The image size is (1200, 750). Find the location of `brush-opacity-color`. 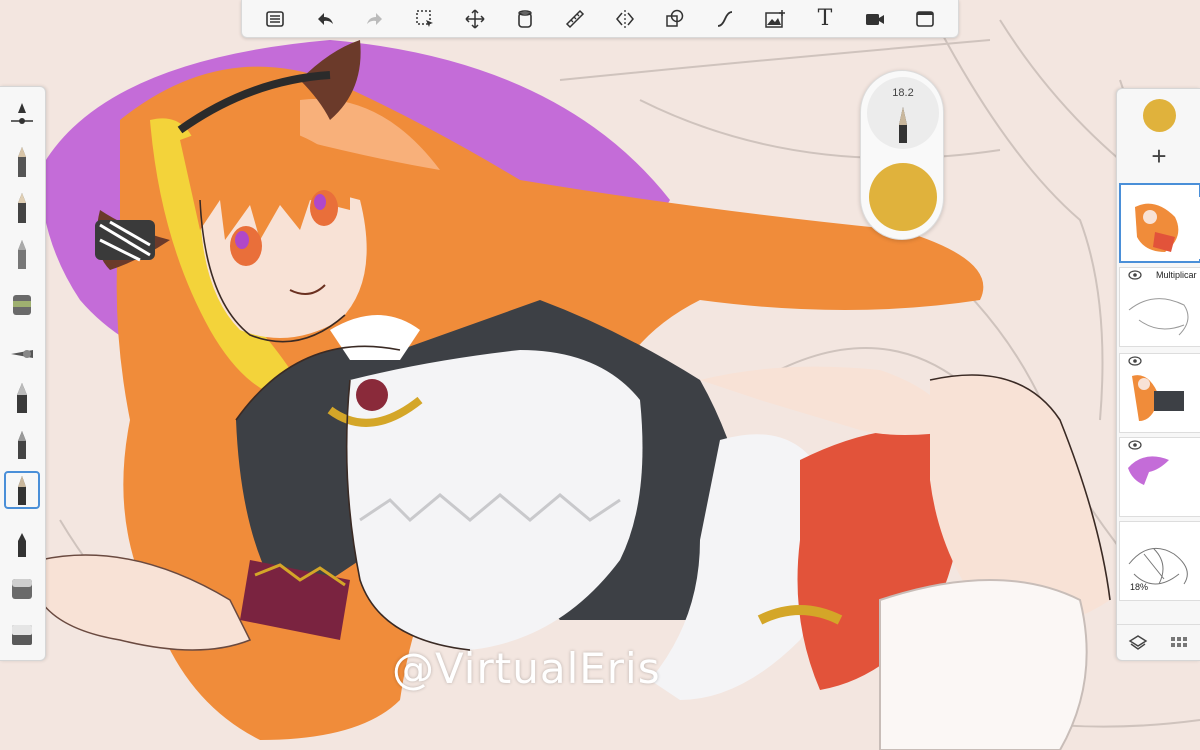

brush-opacity-color is located at coordinates (903, 197).